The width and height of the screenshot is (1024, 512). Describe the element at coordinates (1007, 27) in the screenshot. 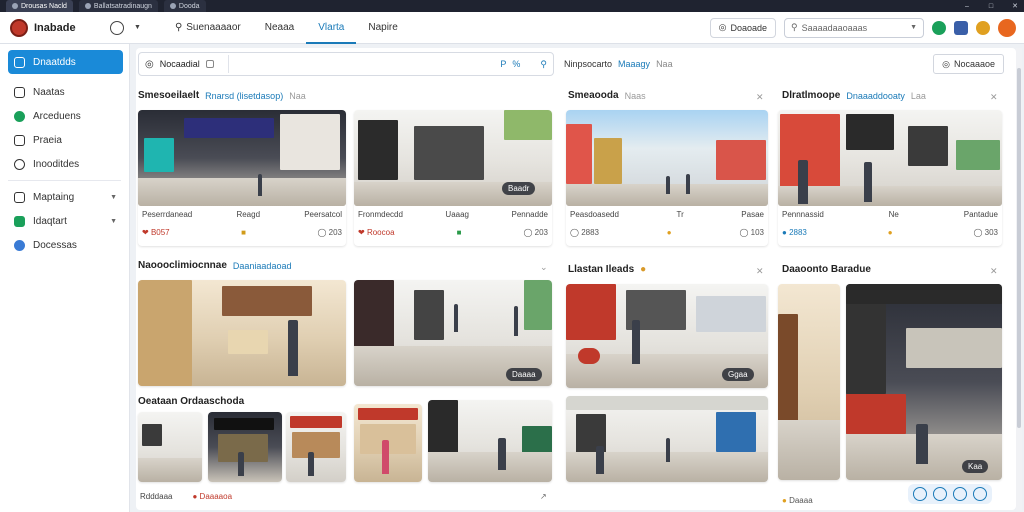

I see `avatar` at that location.